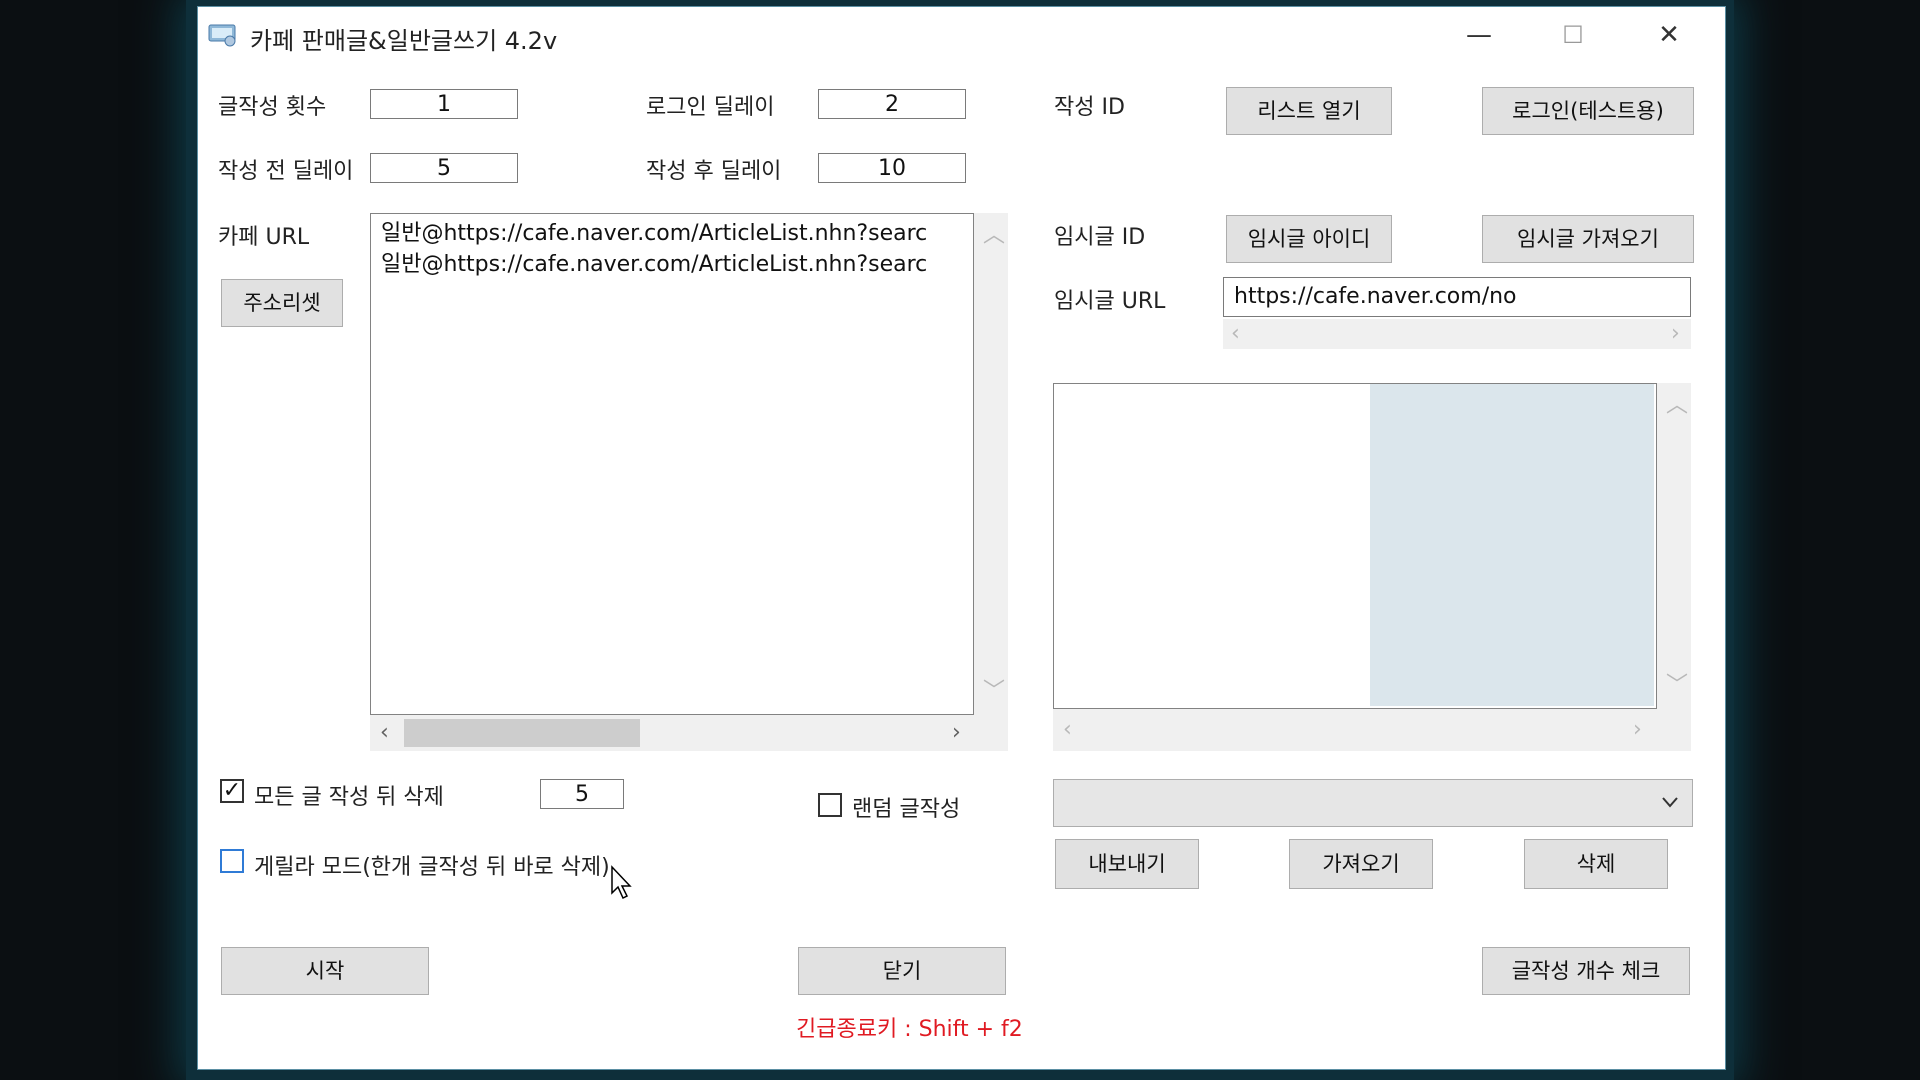 The width and height of the screenshot is (1920, 1080). What do you see at coordinates (1372, 730) in the screenshot?
I see `temp-post-hscrollbar: ‹ ›` at bounding box center [1372, 730].